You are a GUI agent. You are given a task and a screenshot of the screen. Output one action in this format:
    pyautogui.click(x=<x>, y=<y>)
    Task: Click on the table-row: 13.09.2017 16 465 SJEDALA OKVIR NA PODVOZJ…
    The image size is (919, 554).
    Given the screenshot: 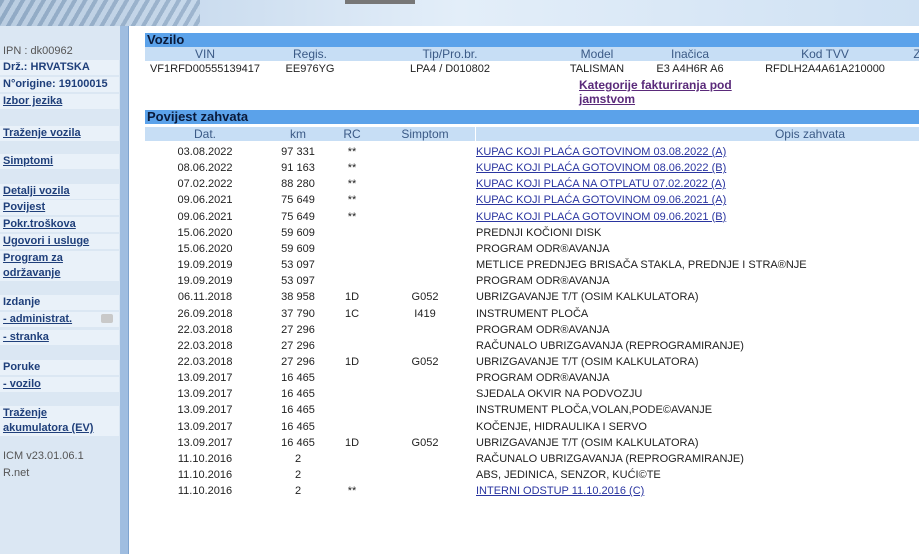 What is the action you would take?
    pyautogui.click(x=532, y=394)
    